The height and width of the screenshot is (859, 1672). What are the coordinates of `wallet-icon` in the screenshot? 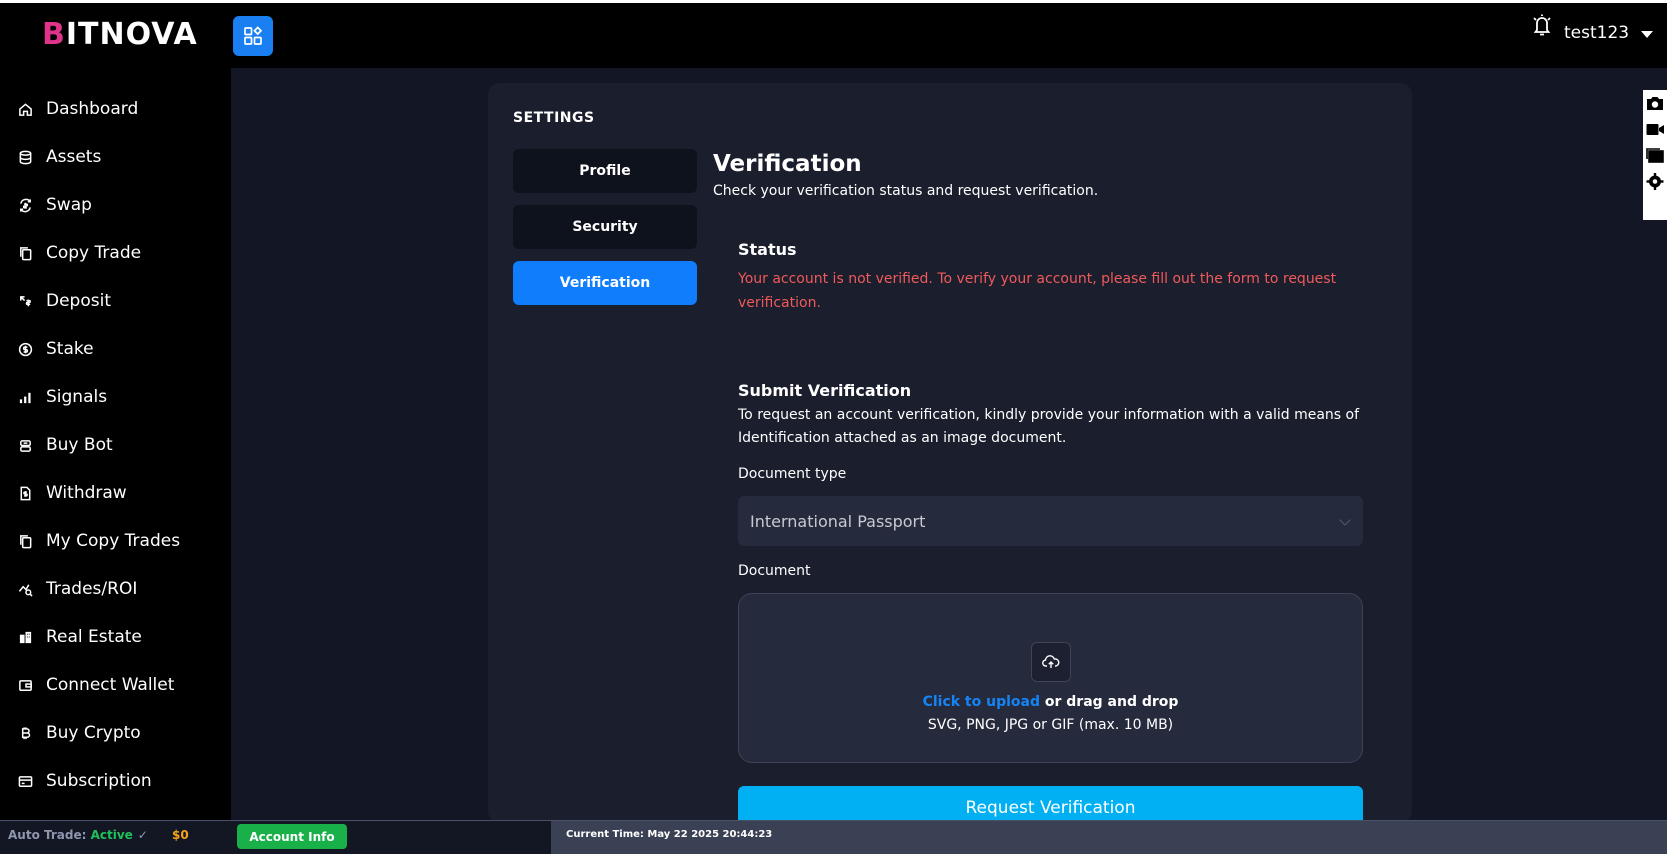 It's located at (25, 685).